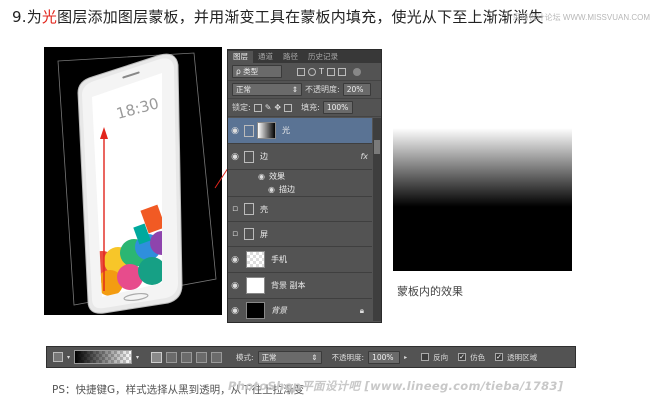  I want to click on gradient-options-bar: ▾ ▾ 模式: 正常 ⇕ 不透明度: 100% ▸ 反向 ✓ 仿色 ✓ 透明区域, so click(311, 357).